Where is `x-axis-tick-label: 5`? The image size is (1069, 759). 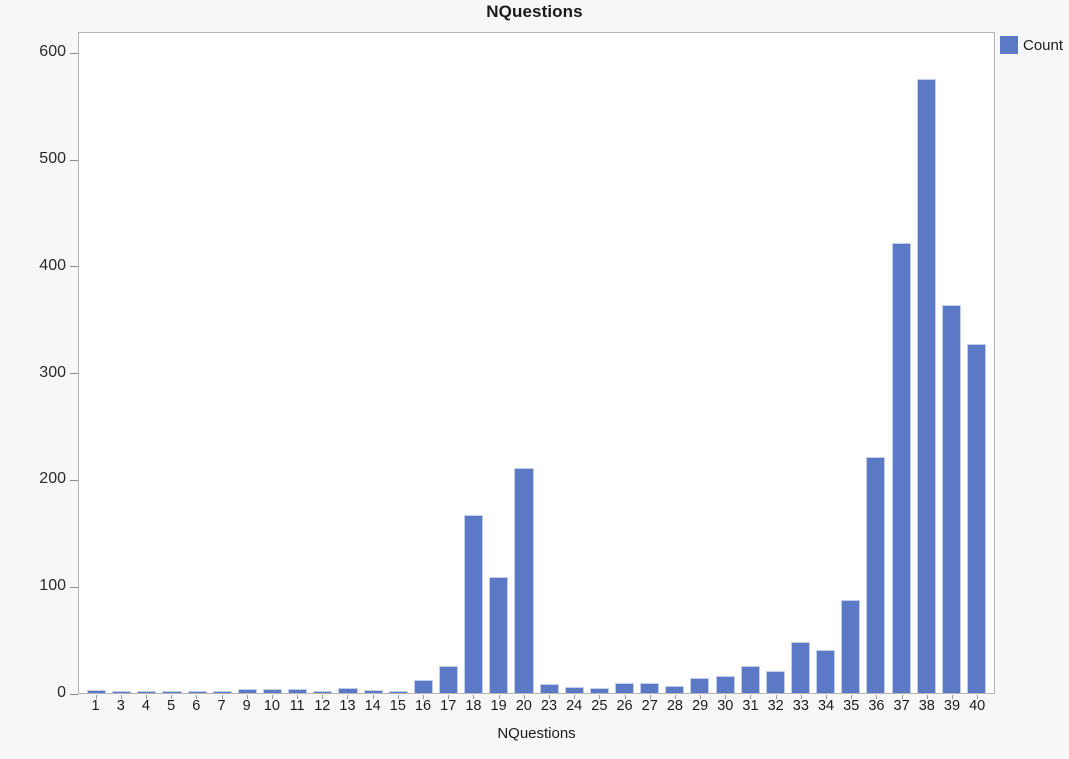 x-axis-tick-label: 5 is located at coordinates (171, 707).